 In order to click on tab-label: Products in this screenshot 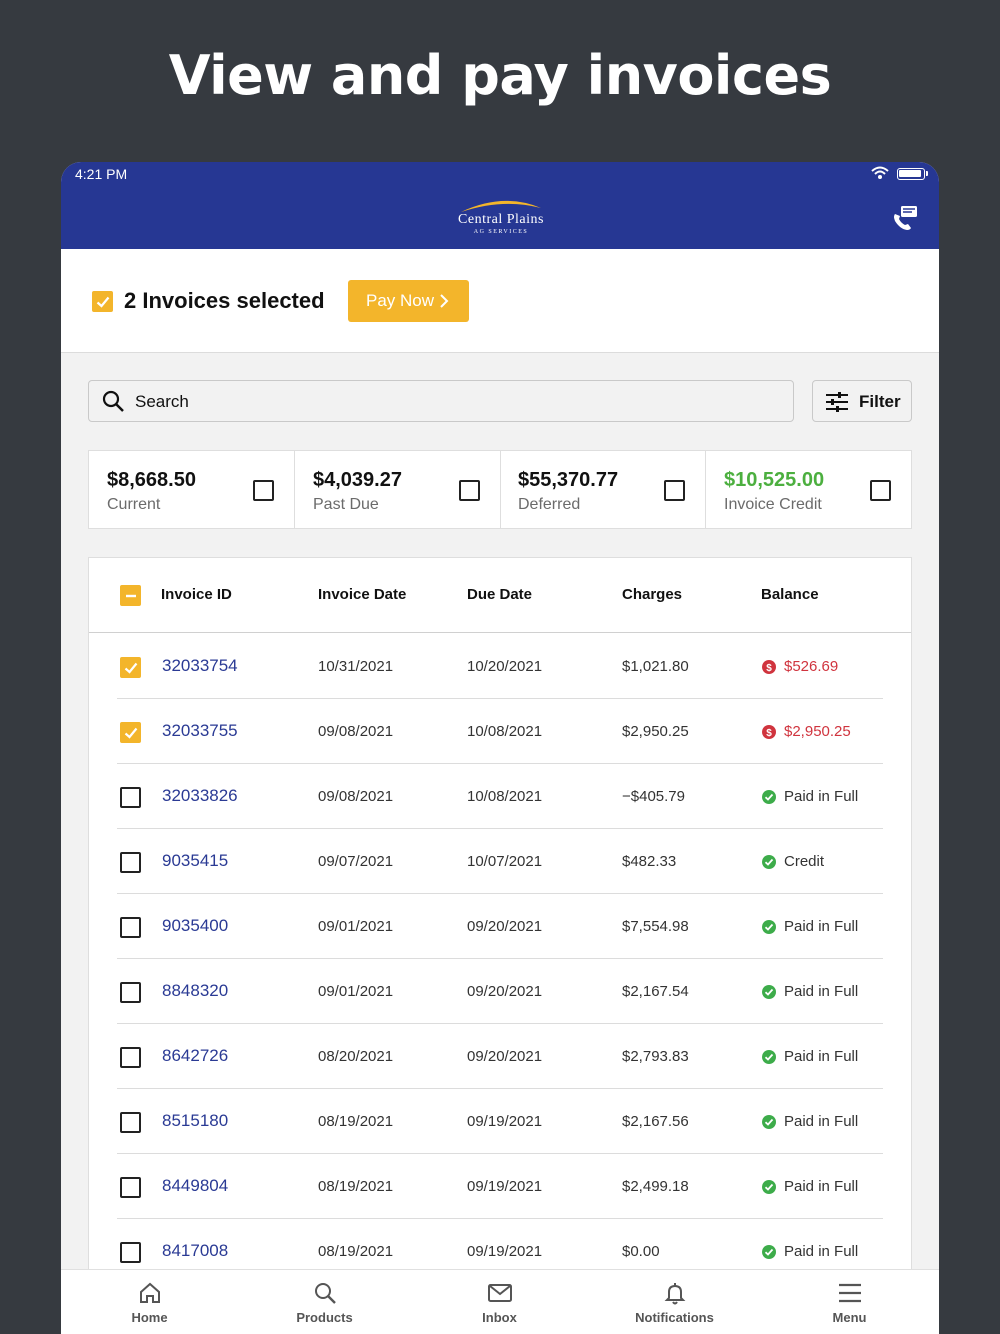, I will do `click(324, 1317)`.